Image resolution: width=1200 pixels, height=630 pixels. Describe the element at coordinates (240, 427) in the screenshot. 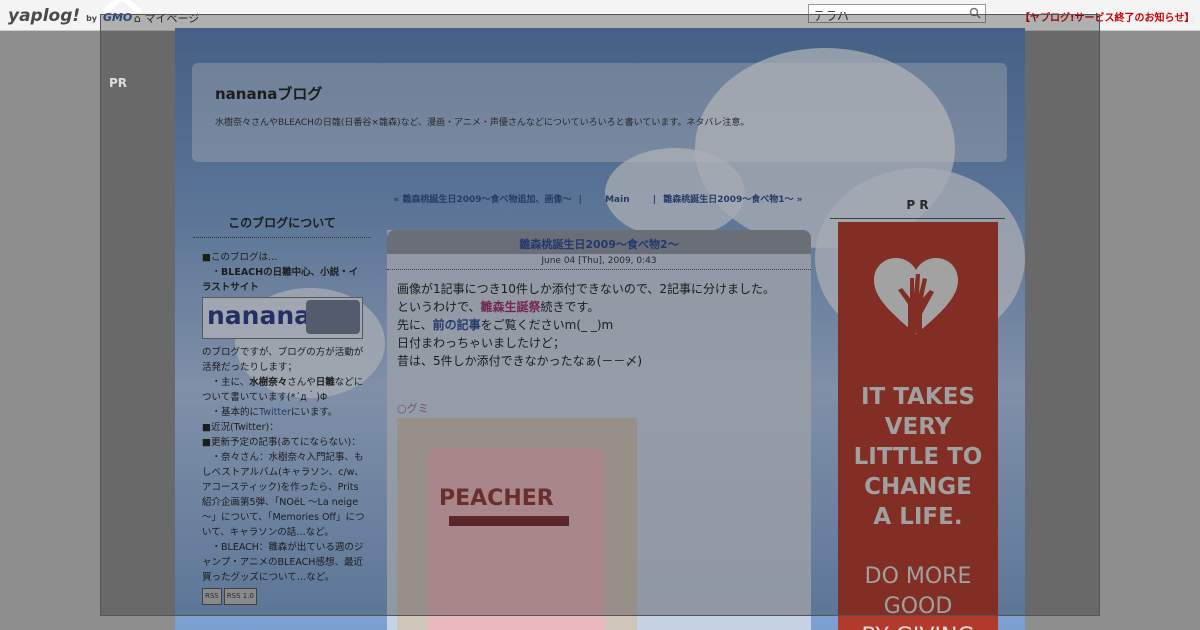

I see `about-p6: ■近況(Twitter)：` at that location.